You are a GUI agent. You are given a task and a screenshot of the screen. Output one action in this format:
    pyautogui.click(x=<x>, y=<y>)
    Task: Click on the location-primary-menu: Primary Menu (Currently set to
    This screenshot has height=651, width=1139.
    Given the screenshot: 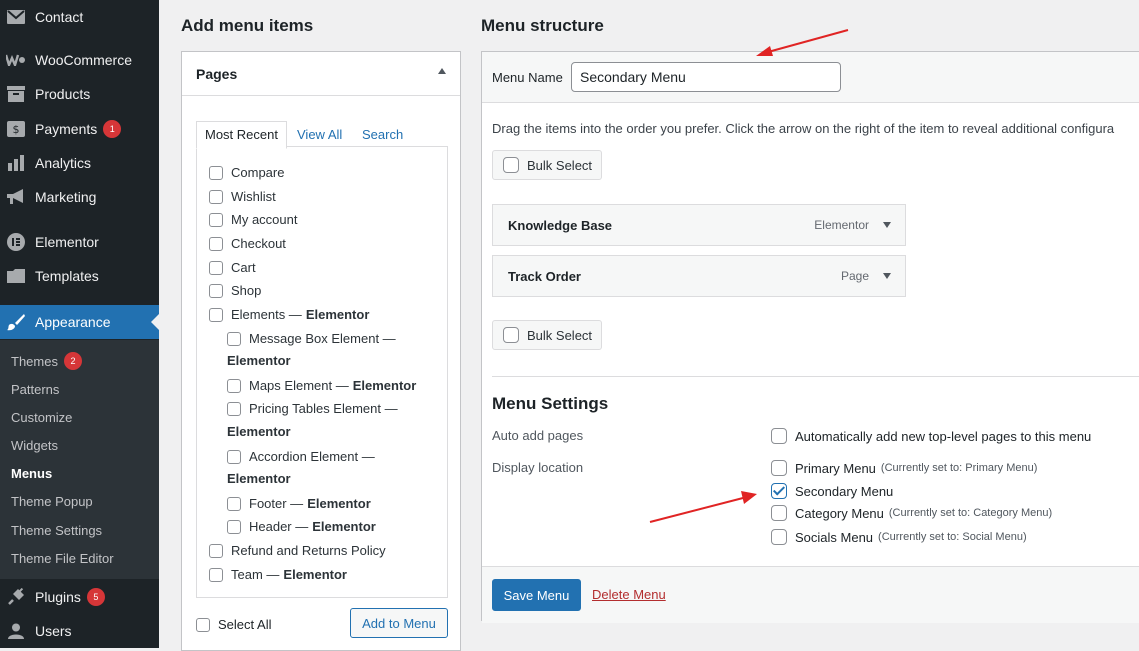 What is the action you would take?
    pyautogui.click(x=904, y=468)
    